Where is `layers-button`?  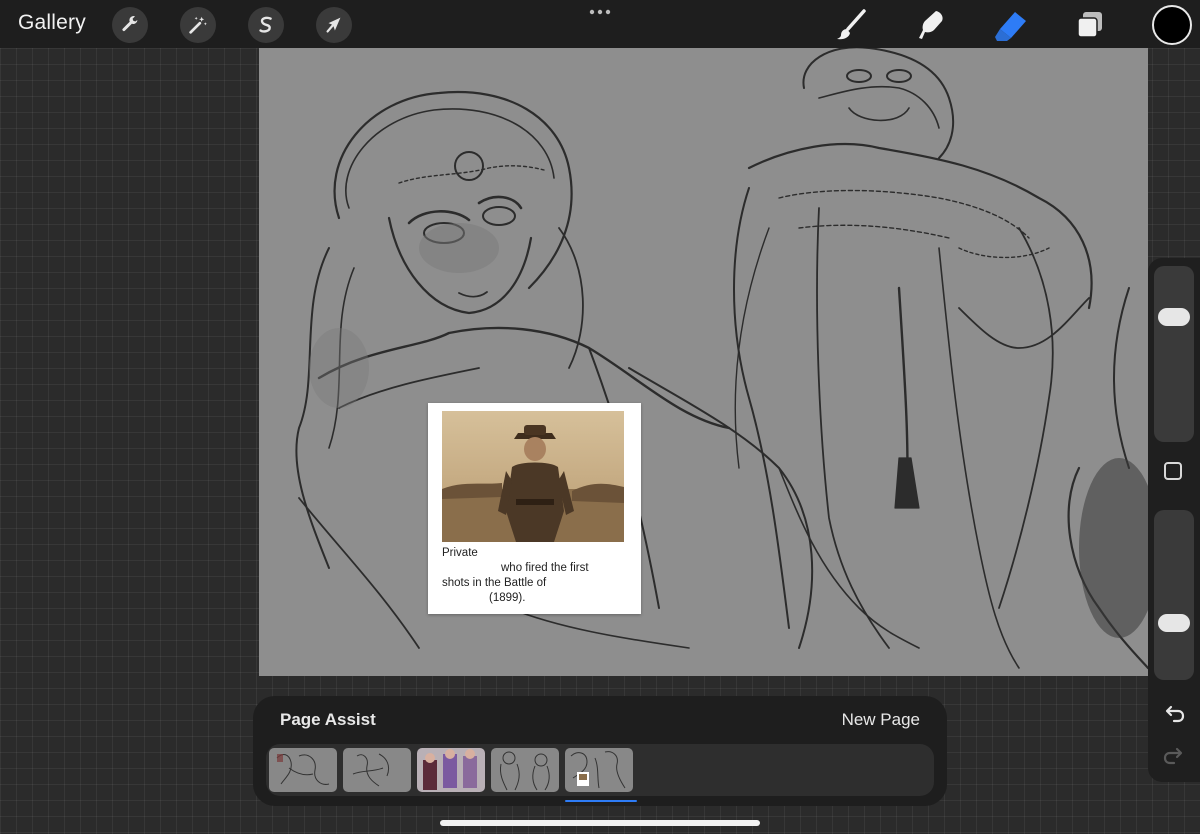 layers-button is located at coordinates (1090, 25).